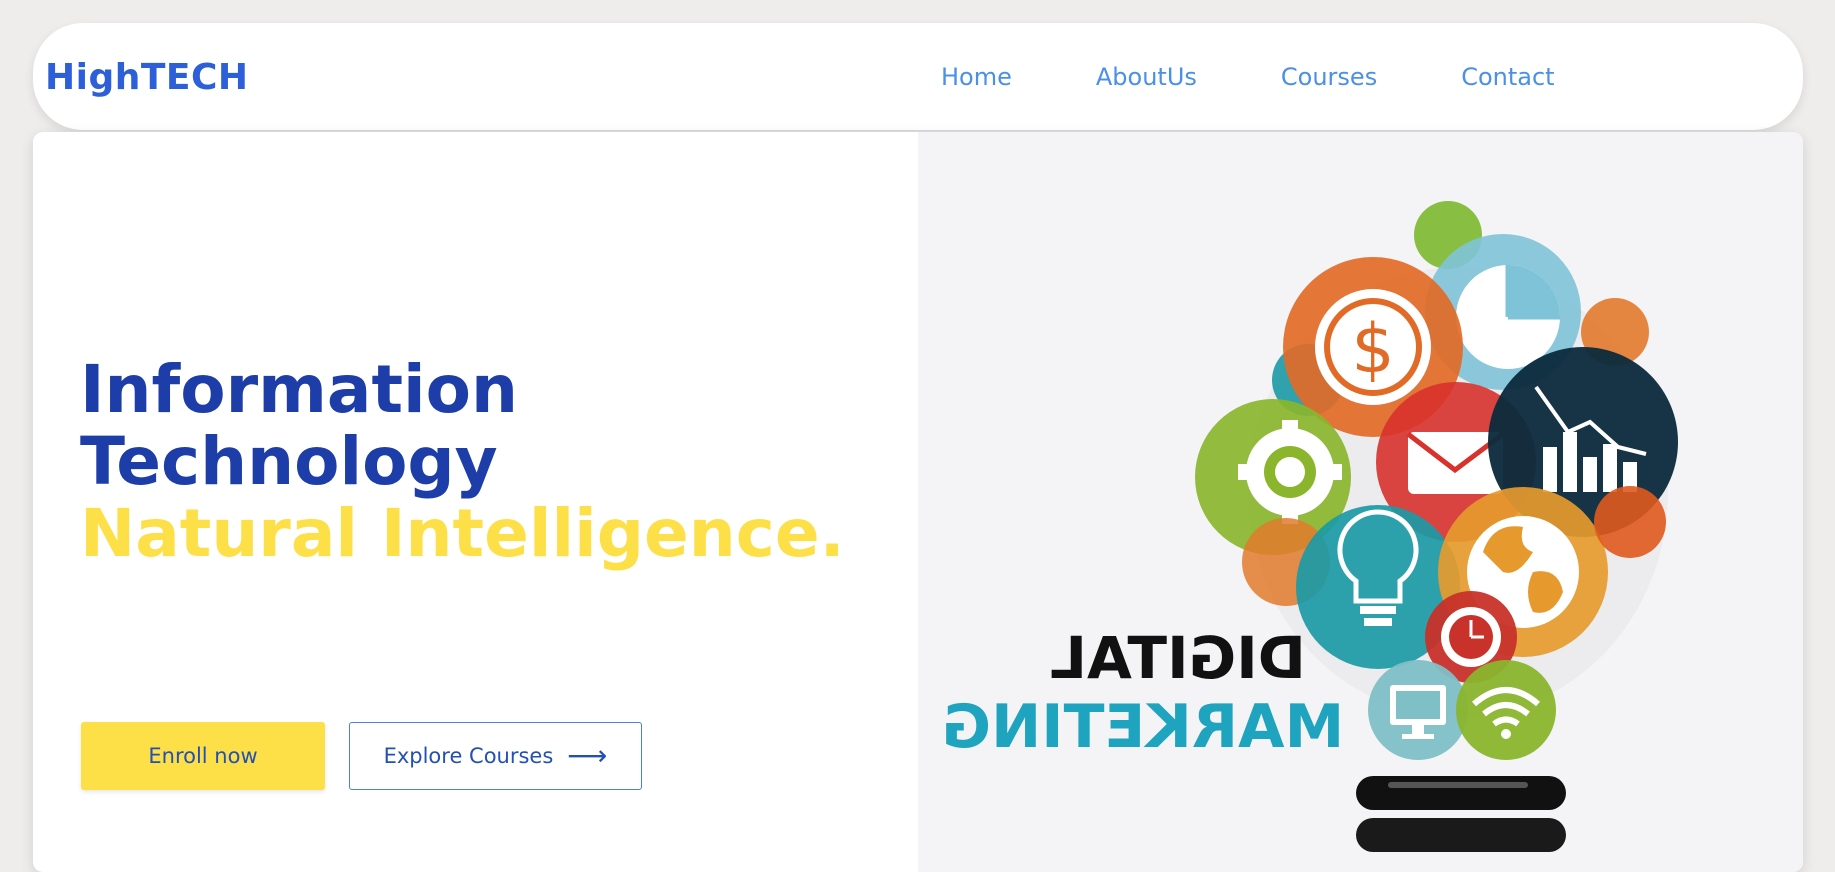 This screenshot has width=1835, height=872. What do you see at coordinates (1471, 637) in the screenshot?
I see `clock-icon` at bounding box center [1471, 637].